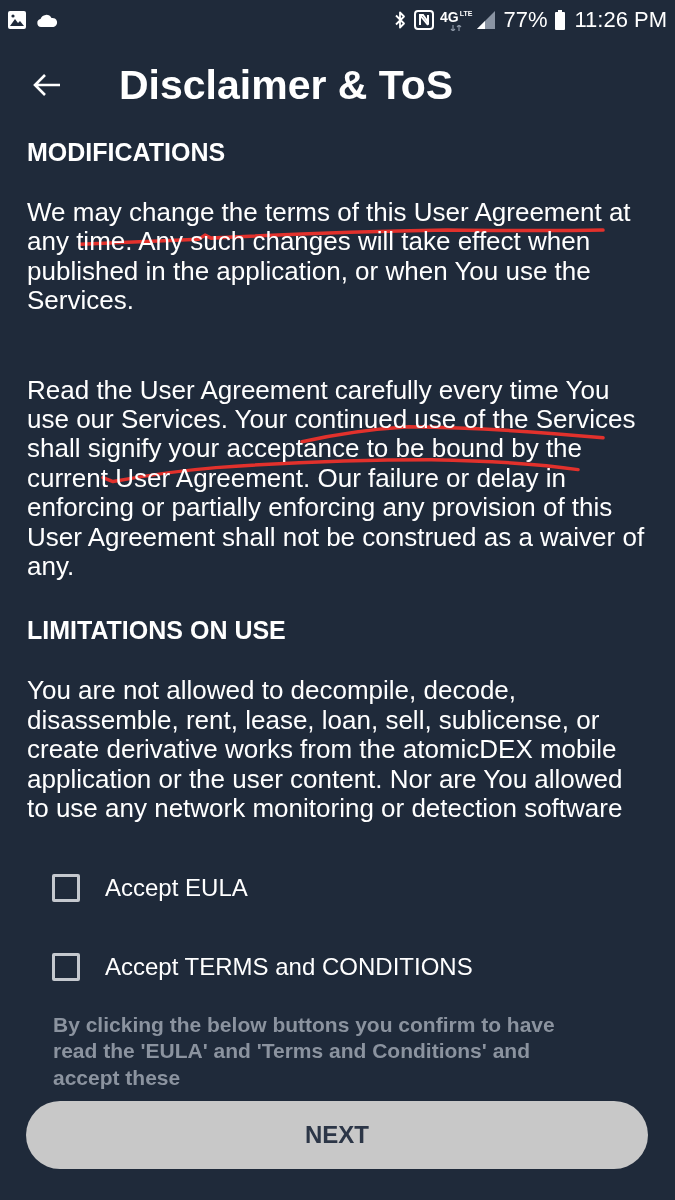 The image size is (675, 1200). Describe the element at coordinates (400, 20) in the screenshot. I see `bluetooth-icon` at that location.